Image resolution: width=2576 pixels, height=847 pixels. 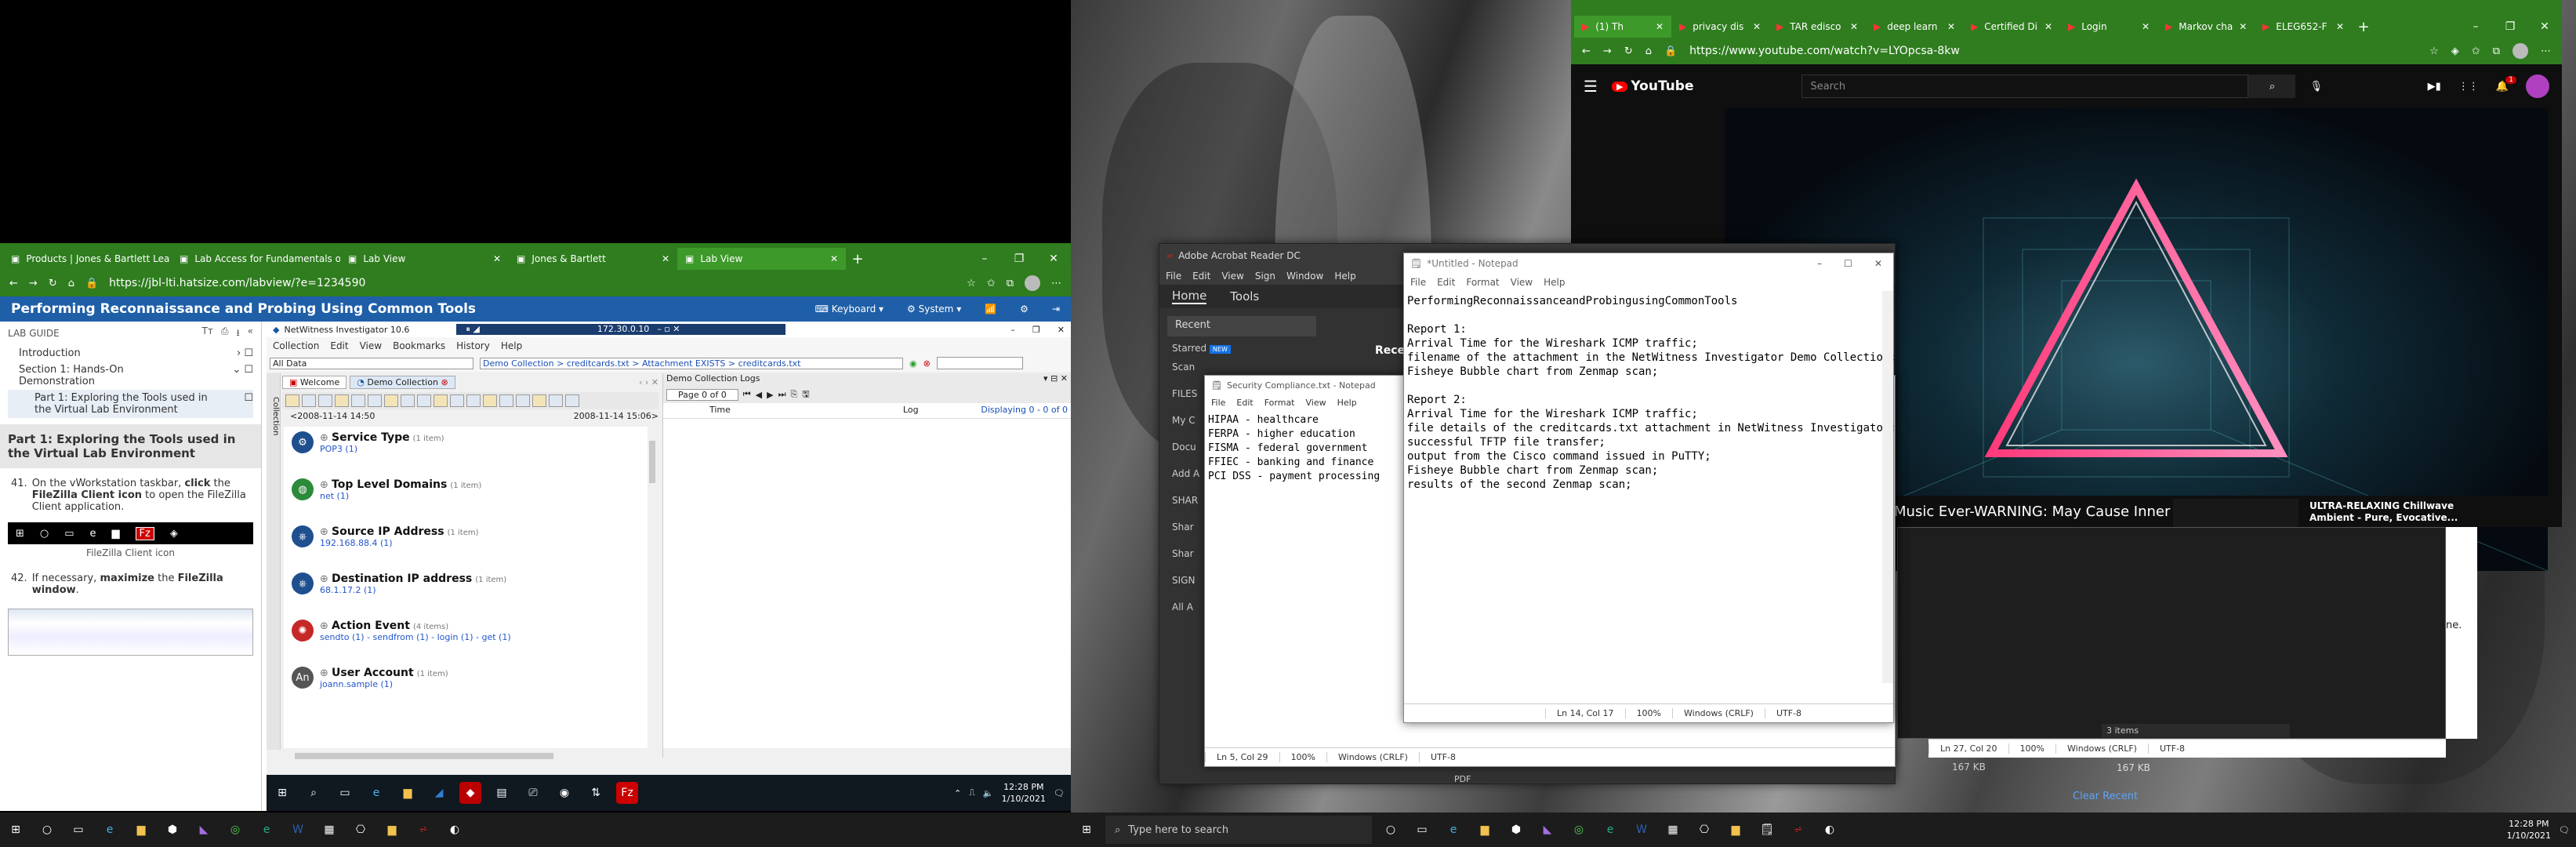 What do you see at coordinates (419, 345) in the screenshot?
I see `menu-item: Bookmarks` at bounding box center [419, 345].